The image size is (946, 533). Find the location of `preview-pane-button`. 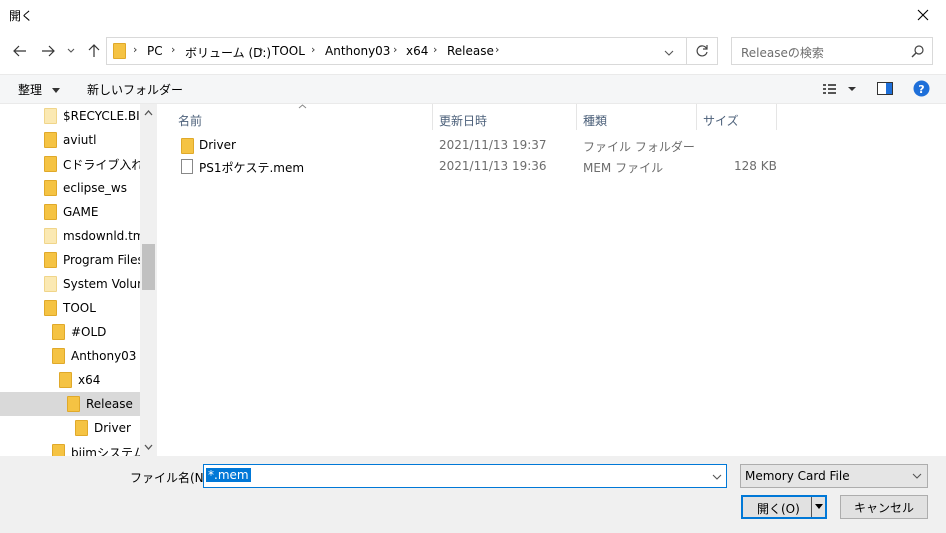

preview-pane-button is located at coordinates (885, 90).